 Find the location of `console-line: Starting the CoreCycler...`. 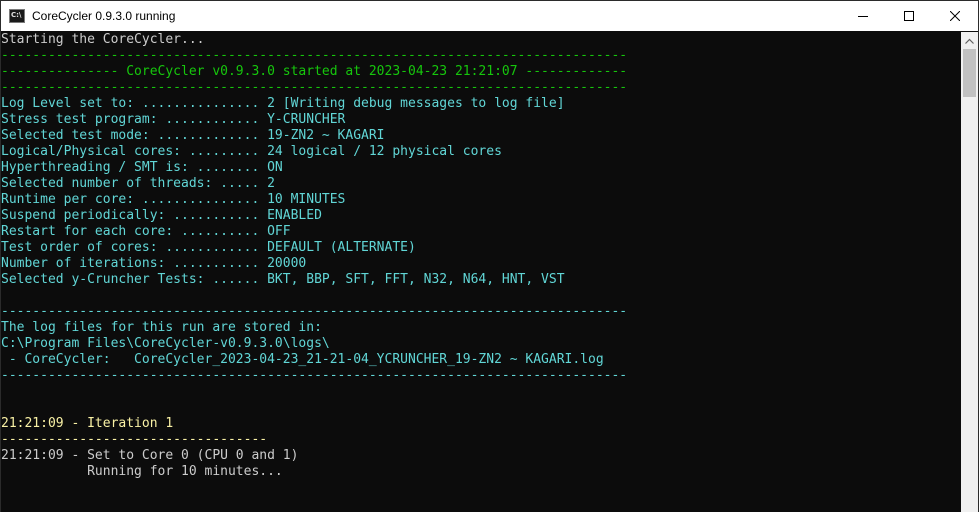

console-line: Starting the CoreCycler... is located at coordinates (103, 39).